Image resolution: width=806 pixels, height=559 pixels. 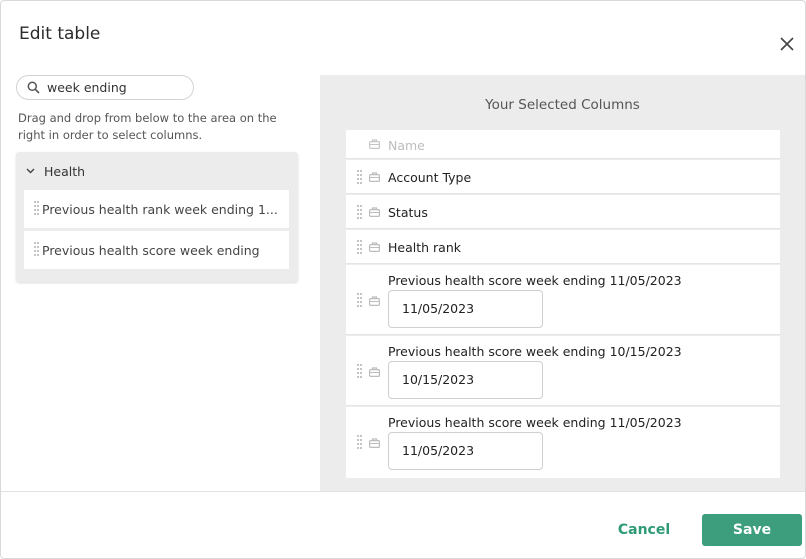 What do you see at coordinates (65, 171) in the screenshot?
I see `group-label: Health` at bounding box center [65, 171].